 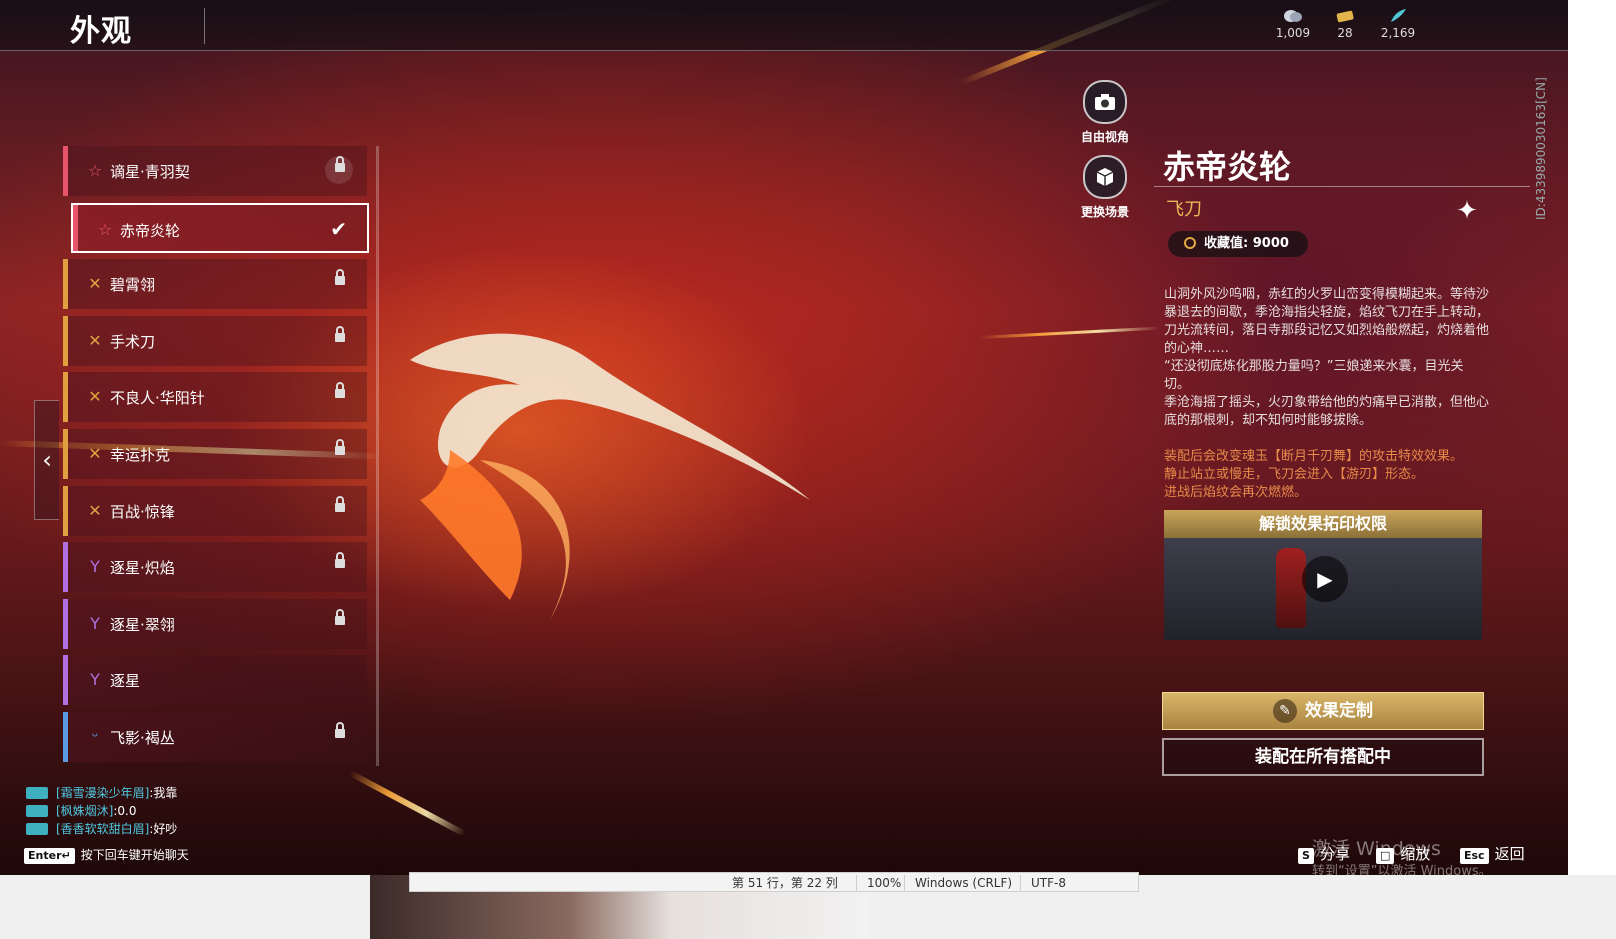 What do you see at coordinates (1334, 854) in the screenshot?
I see `share-label: 分享` at bounding box center [1334, 854].